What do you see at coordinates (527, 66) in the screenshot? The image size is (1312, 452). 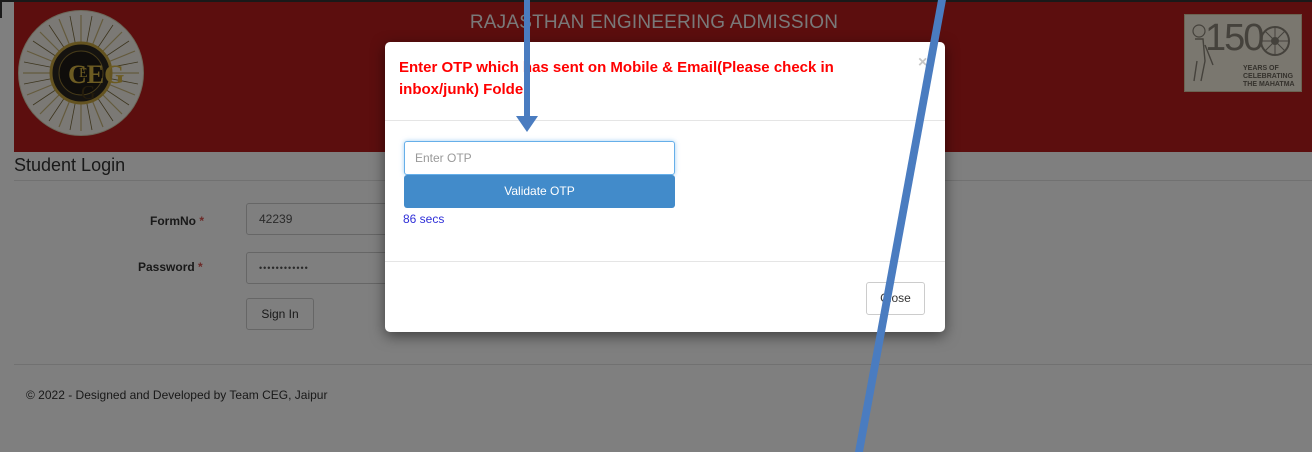 I see `arrow-to-otp-input-icon` at bounding box center [527, 66].